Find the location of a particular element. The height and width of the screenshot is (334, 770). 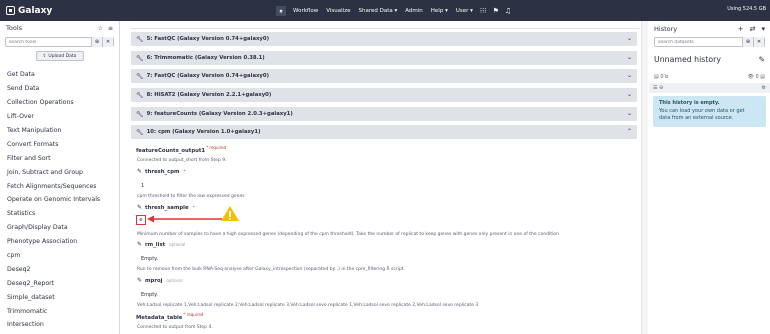

history-actions: + ⇄ ▾ is located at coordinates (751, 29).